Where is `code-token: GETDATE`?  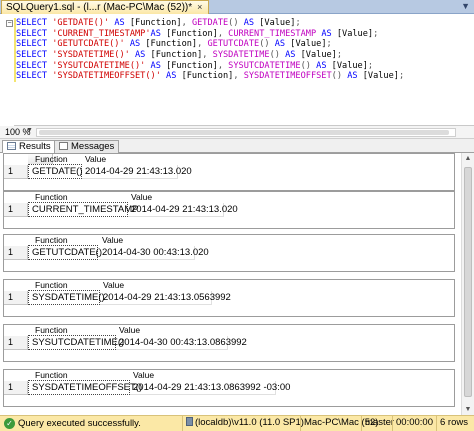
code-token: GETDATE is located at coordinates (210, 23).